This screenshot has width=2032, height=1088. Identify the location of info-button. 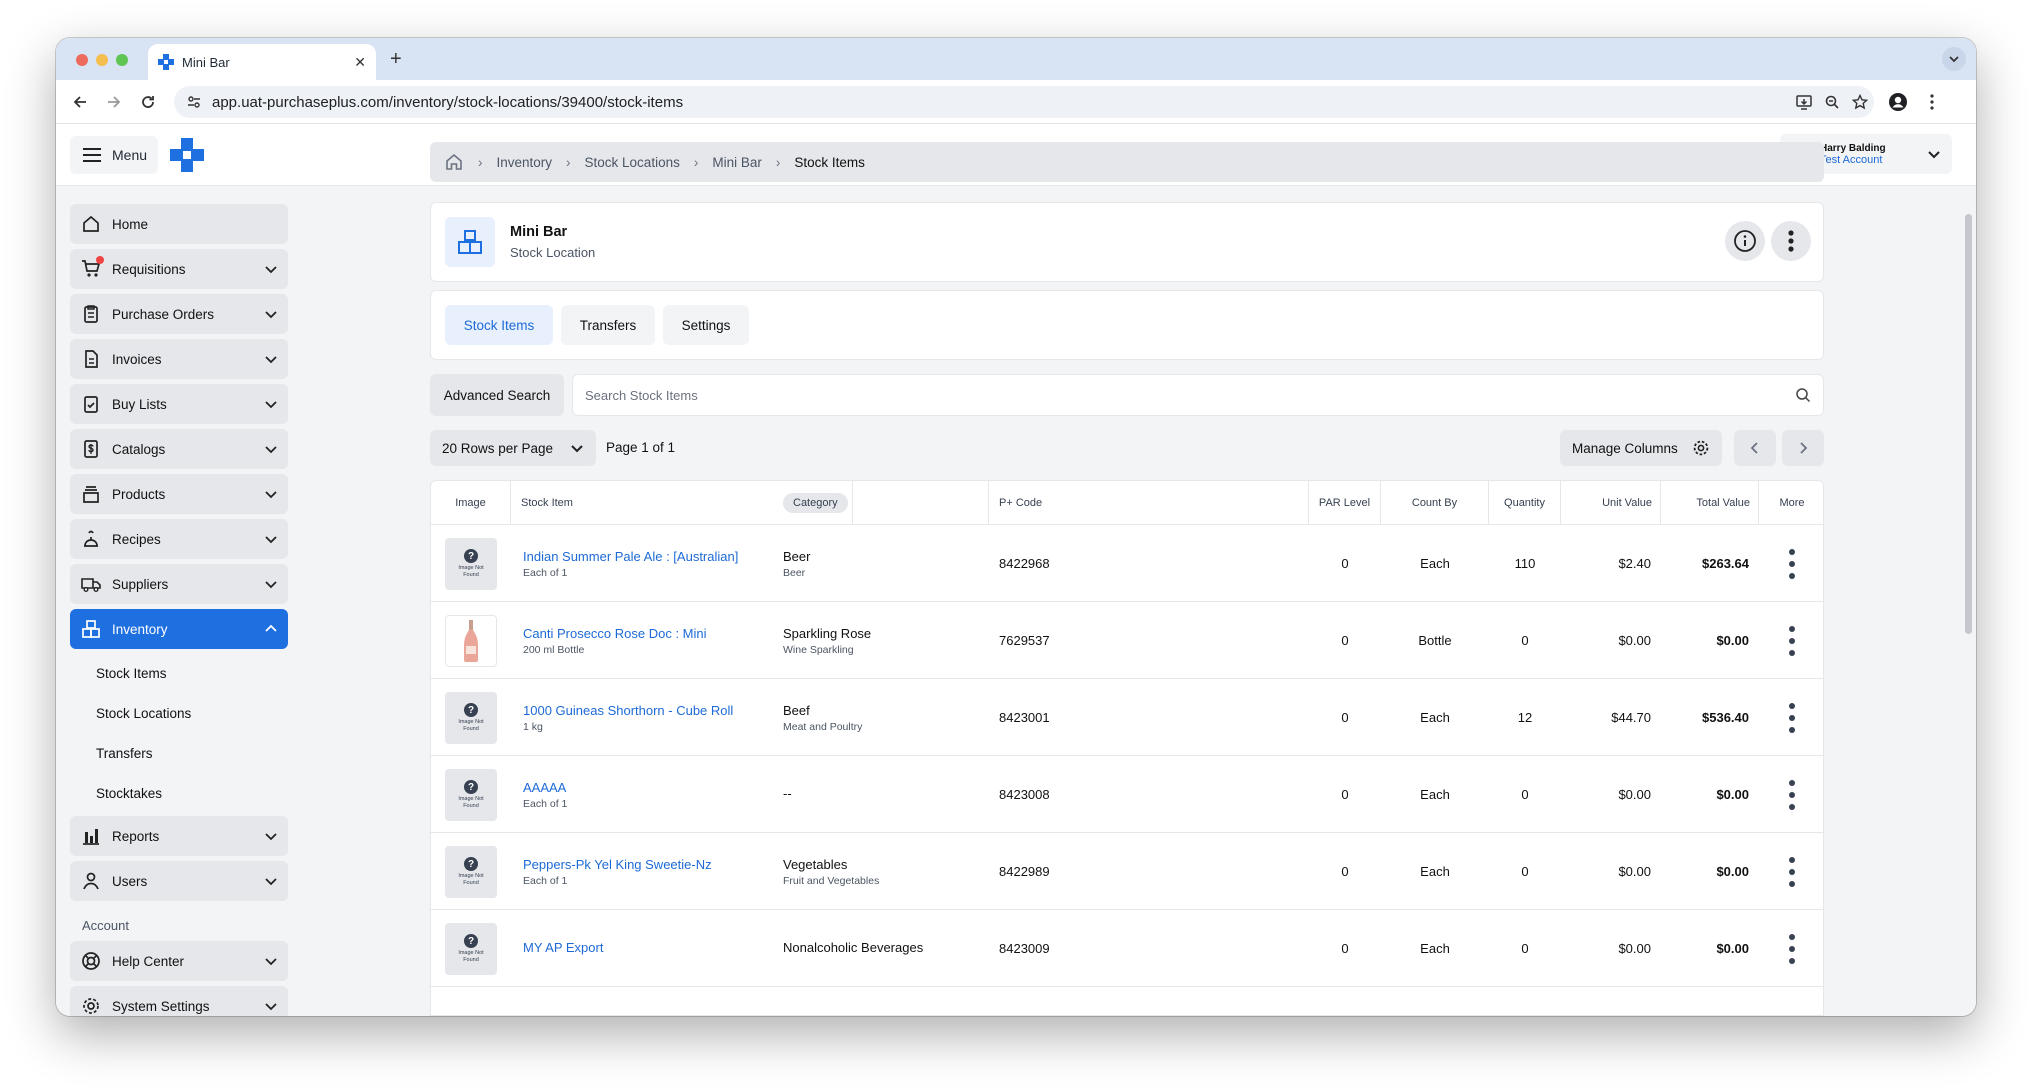
(1745, 241).